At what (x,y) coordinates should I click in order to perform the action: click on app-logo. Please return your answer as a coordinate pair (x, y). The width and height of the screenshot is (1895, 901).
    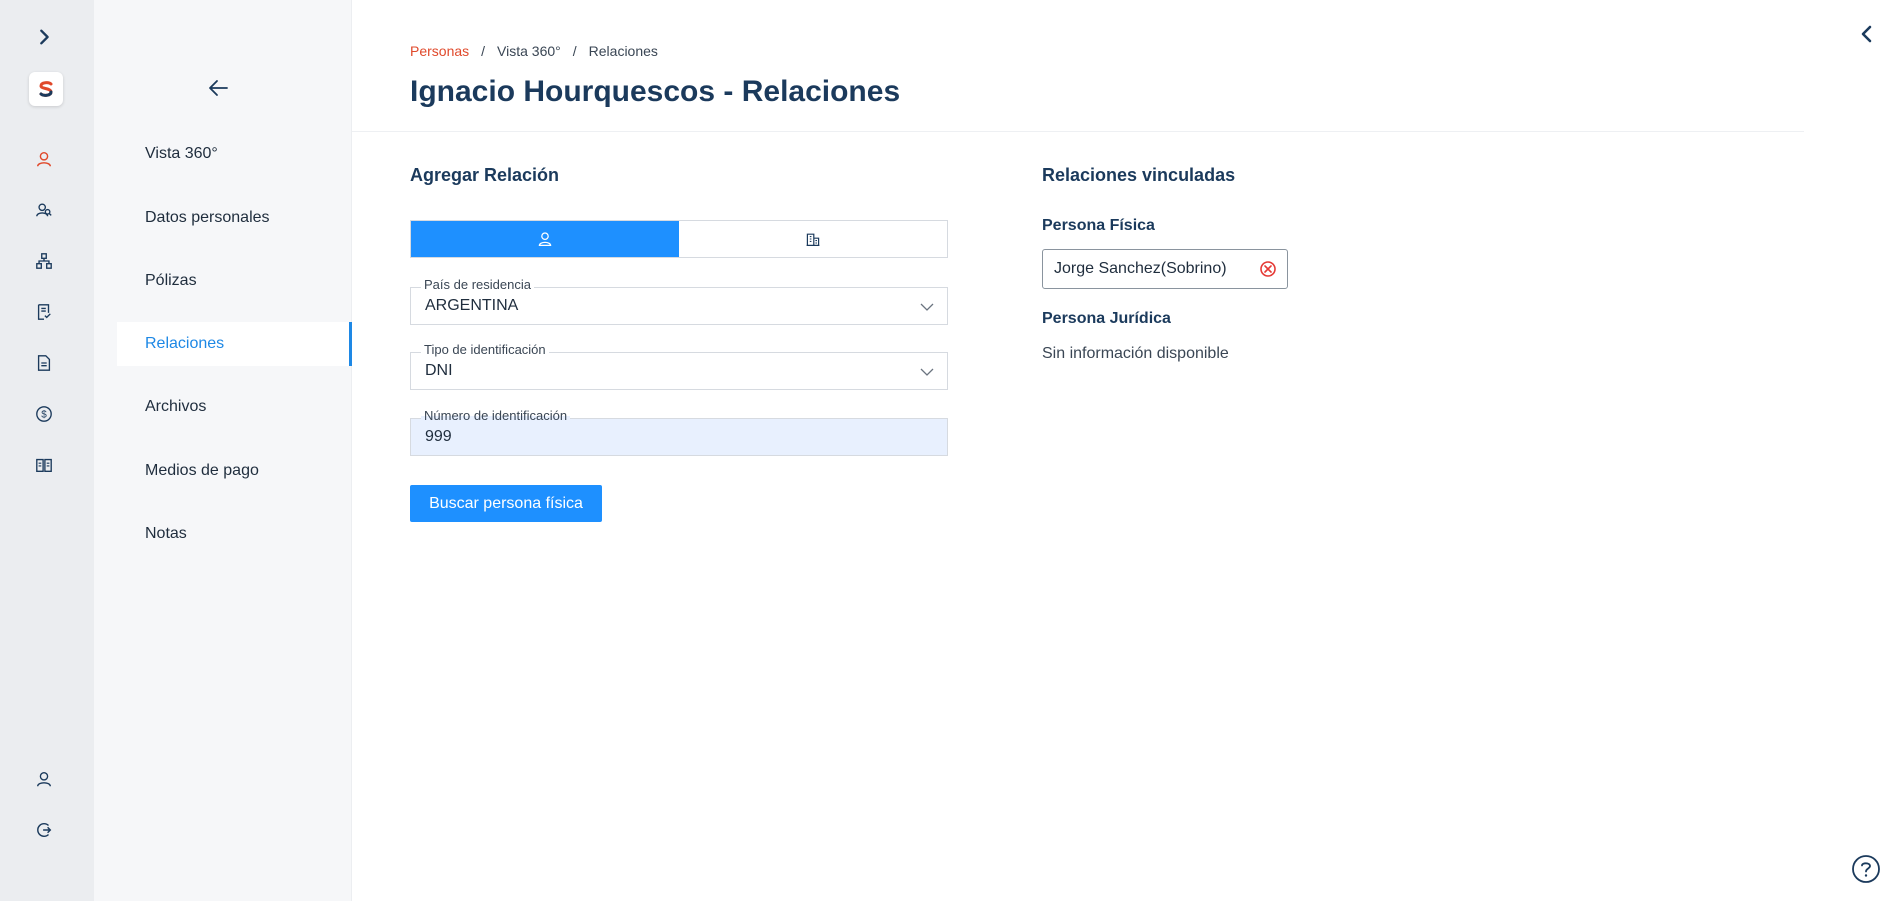
    Looking at the image, I should click on (46, 89).